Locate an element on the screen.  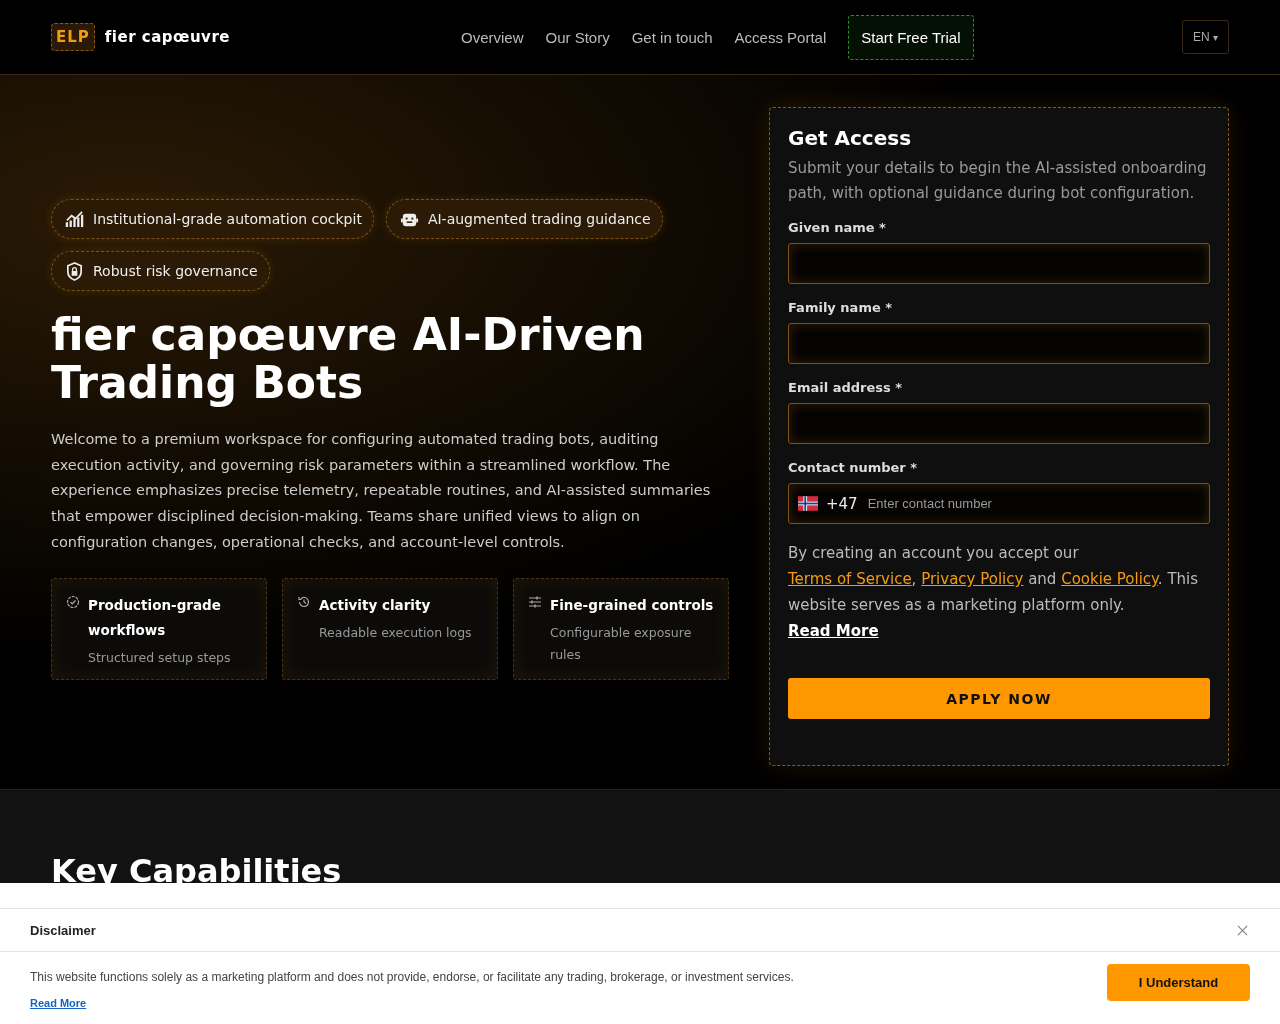
phone-field: +47 Enter contact number is located at coordinates (999, 503).